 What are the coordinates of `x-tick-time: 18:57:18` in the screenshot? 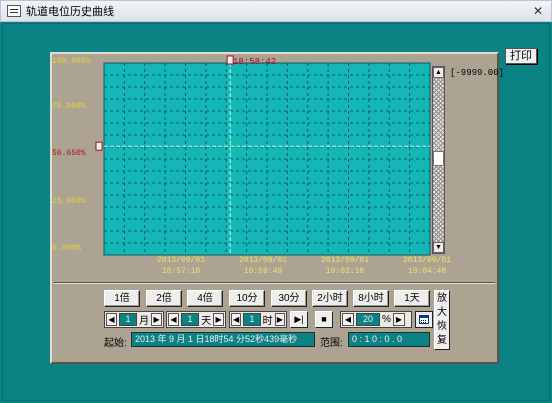 It's located at (181, 271).